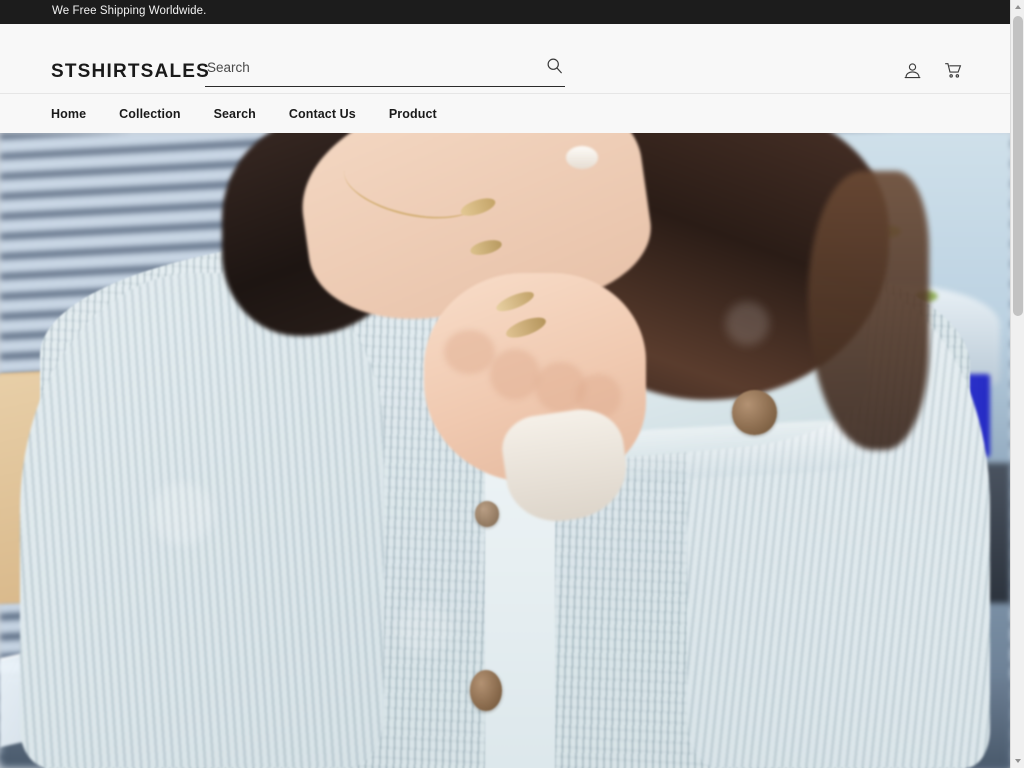 This screenshot has width=1024, height=768. I want to click on site-header: STSHIRTSALES, so click(505, 58).